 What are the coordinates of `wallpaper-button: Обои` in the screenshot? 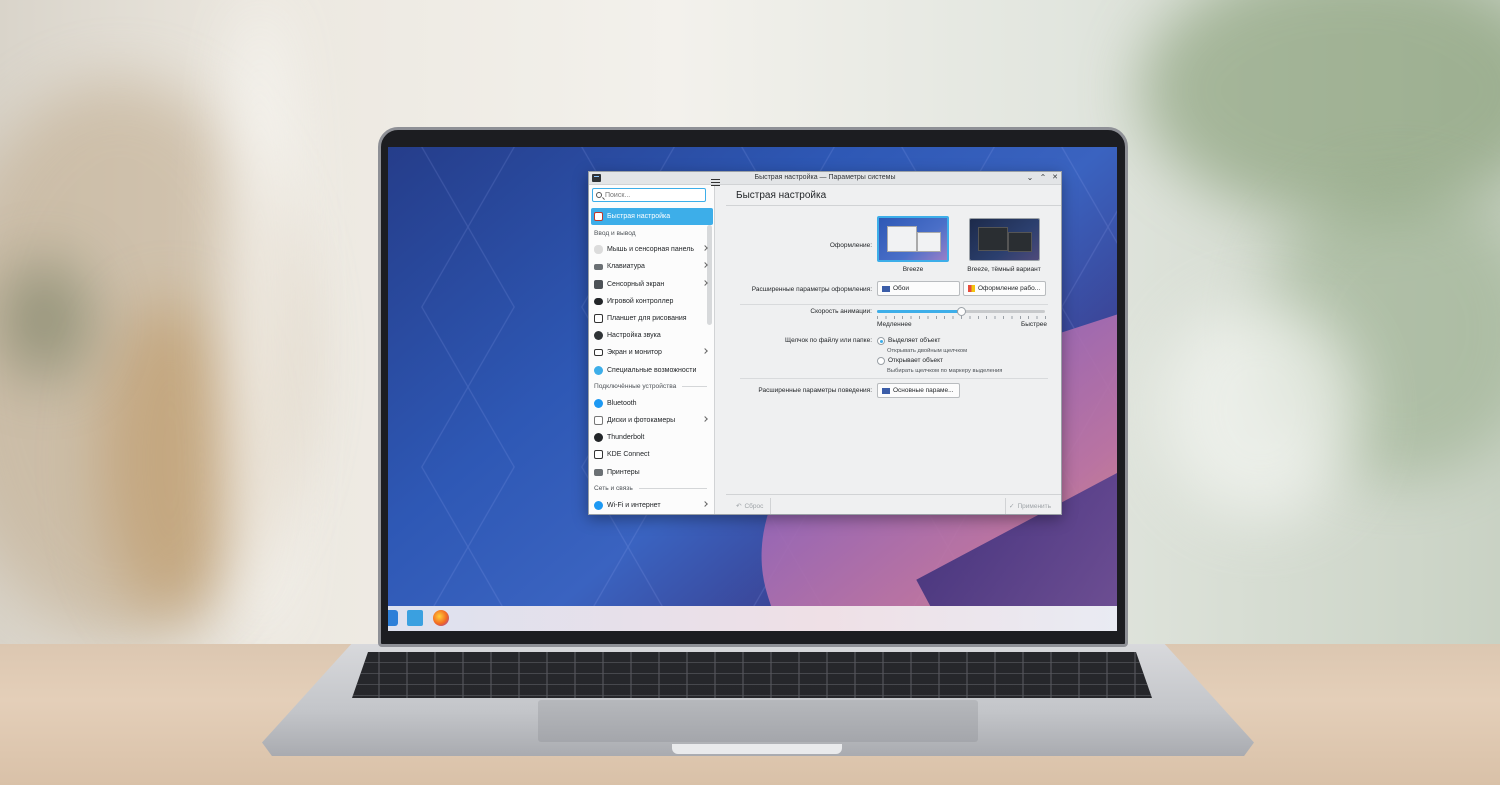 It's located at (918, 288).